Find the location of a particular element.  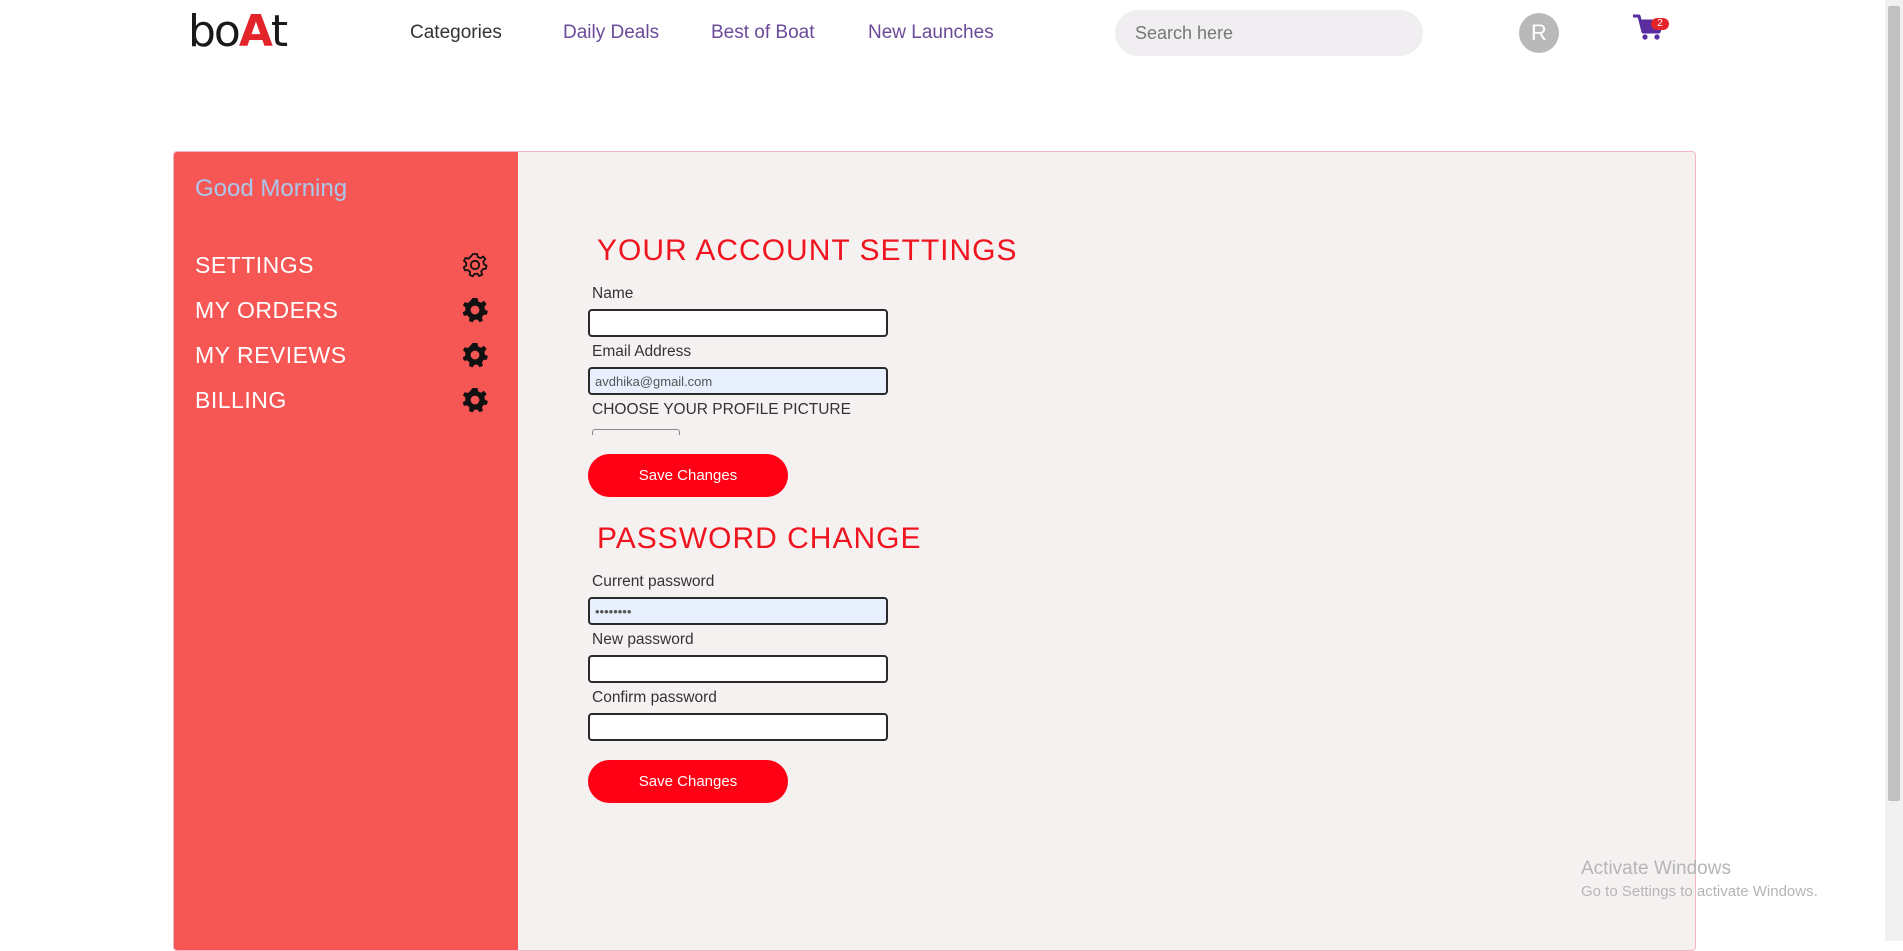

watermark-subtitle: Go to Settings to activate Windows. is located at coordinates (1699, 891).